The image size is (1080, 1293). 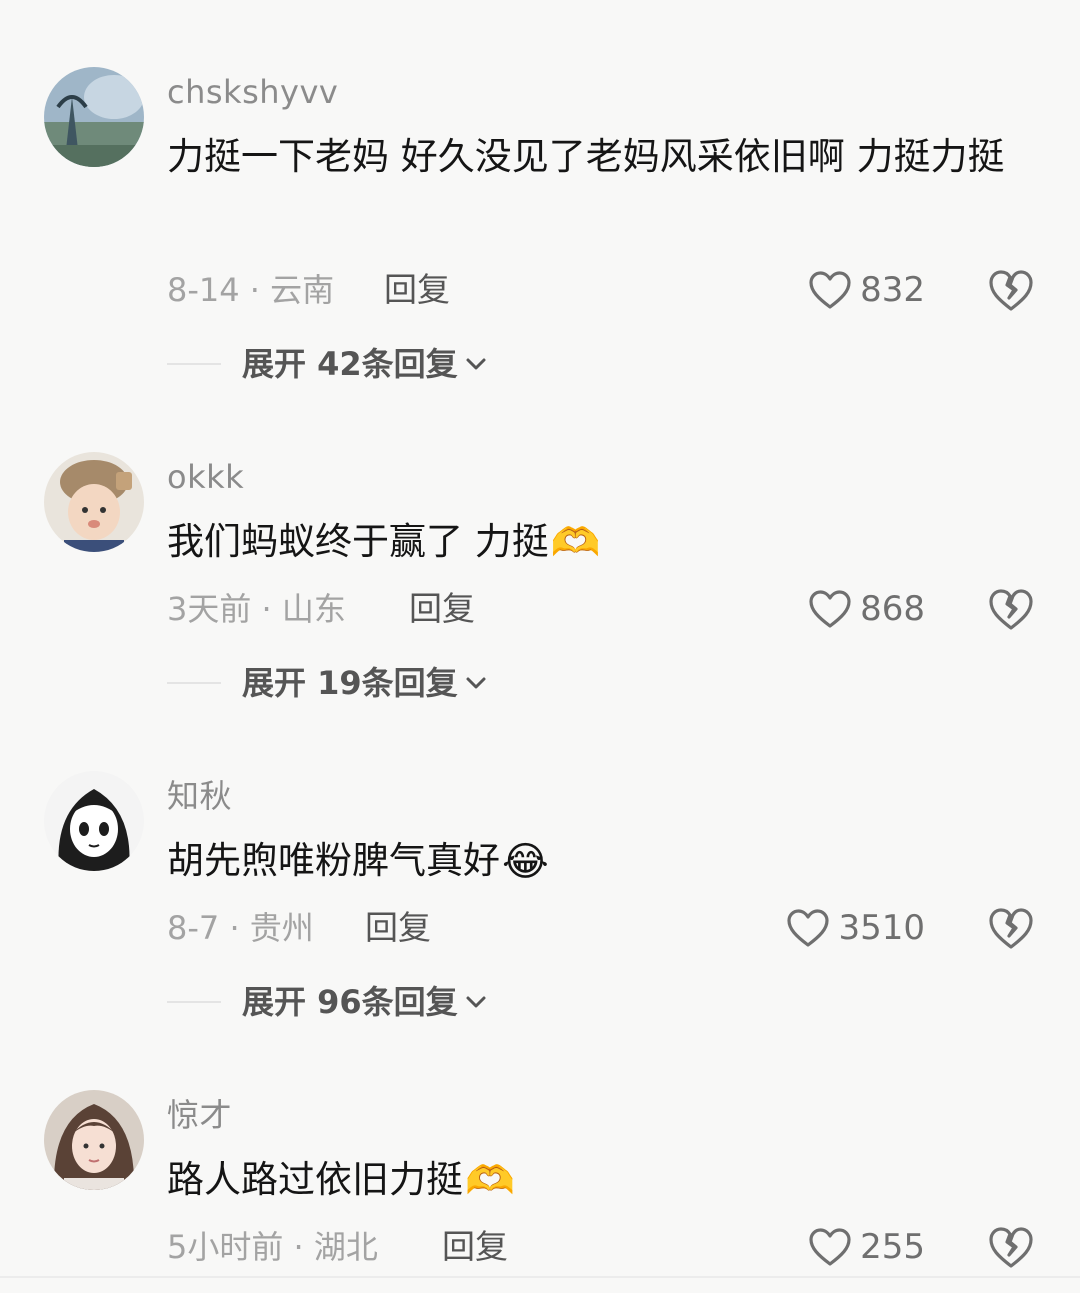 I want to click on comment-text: 胡先煦唯粉脾气真好😂, so click(x=607, y=861).